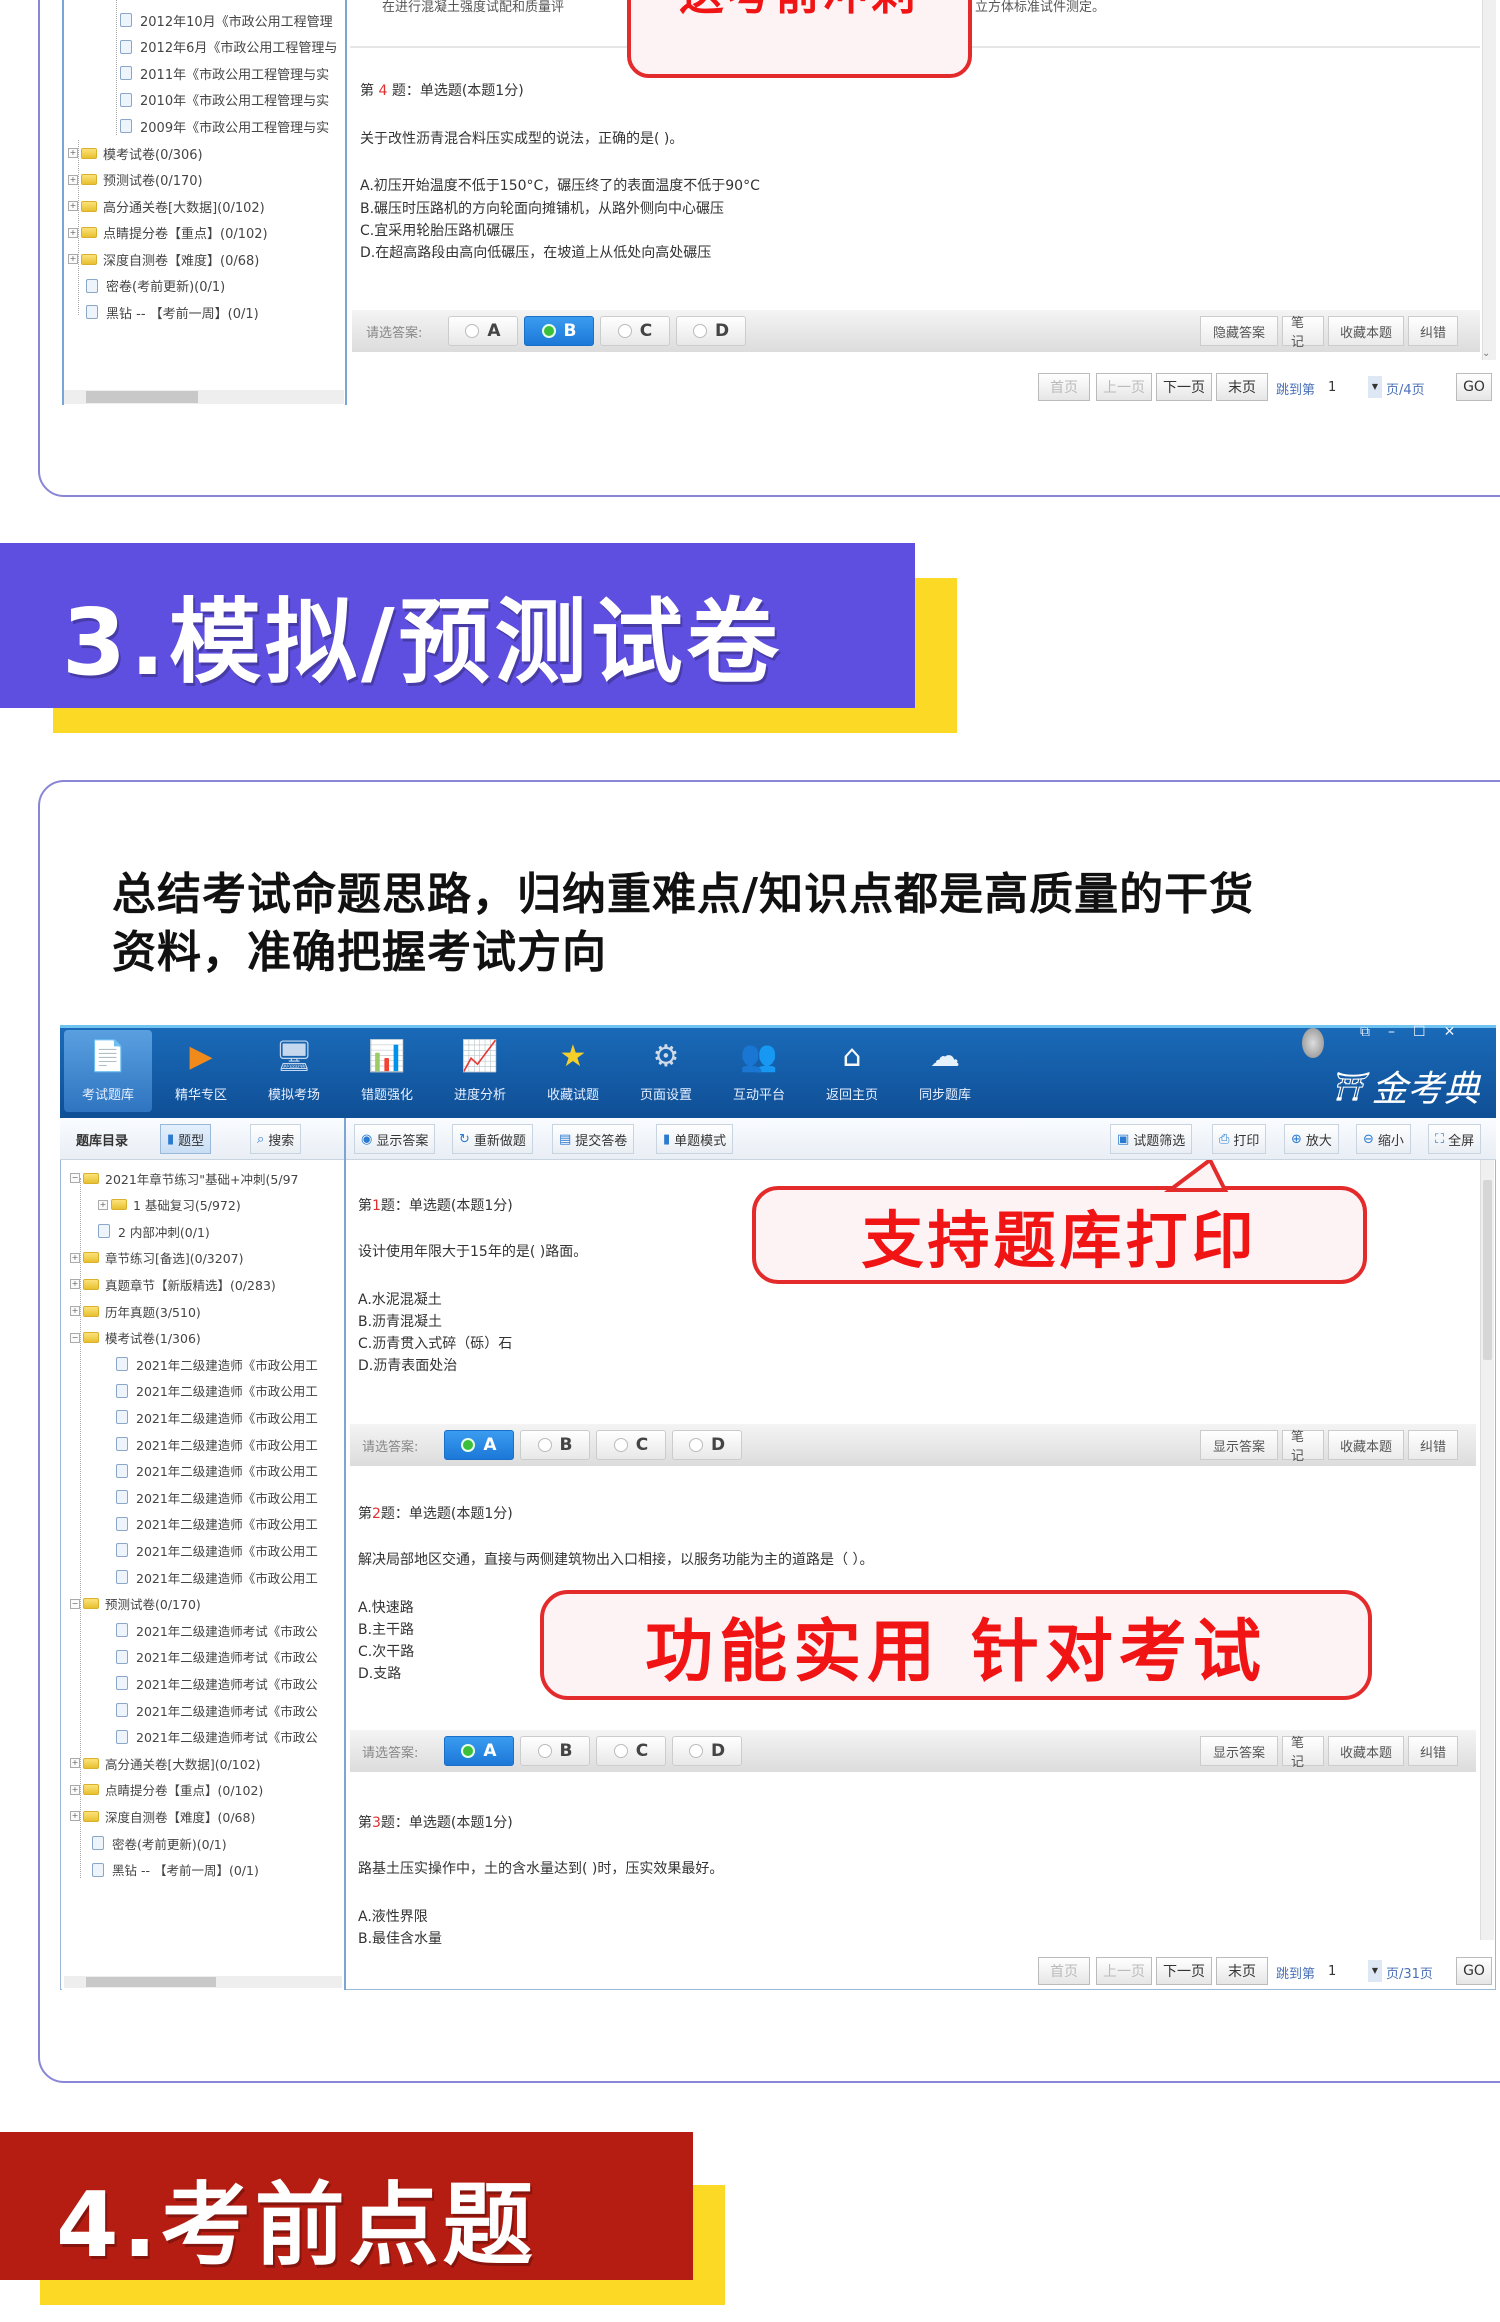 This screenshot has width=1500, height=2322. Describe the element at coordinates (224, 73) in the screenshot. I see `tree-node: 2011年《市政公用工程管理与实` at that location.